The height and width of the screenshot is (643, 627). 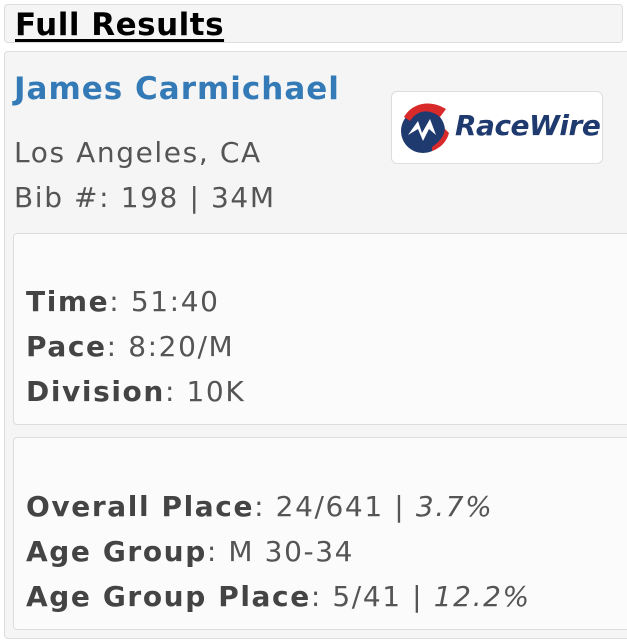 I want to click on division-value: 10K, so click(x=216, y=391).